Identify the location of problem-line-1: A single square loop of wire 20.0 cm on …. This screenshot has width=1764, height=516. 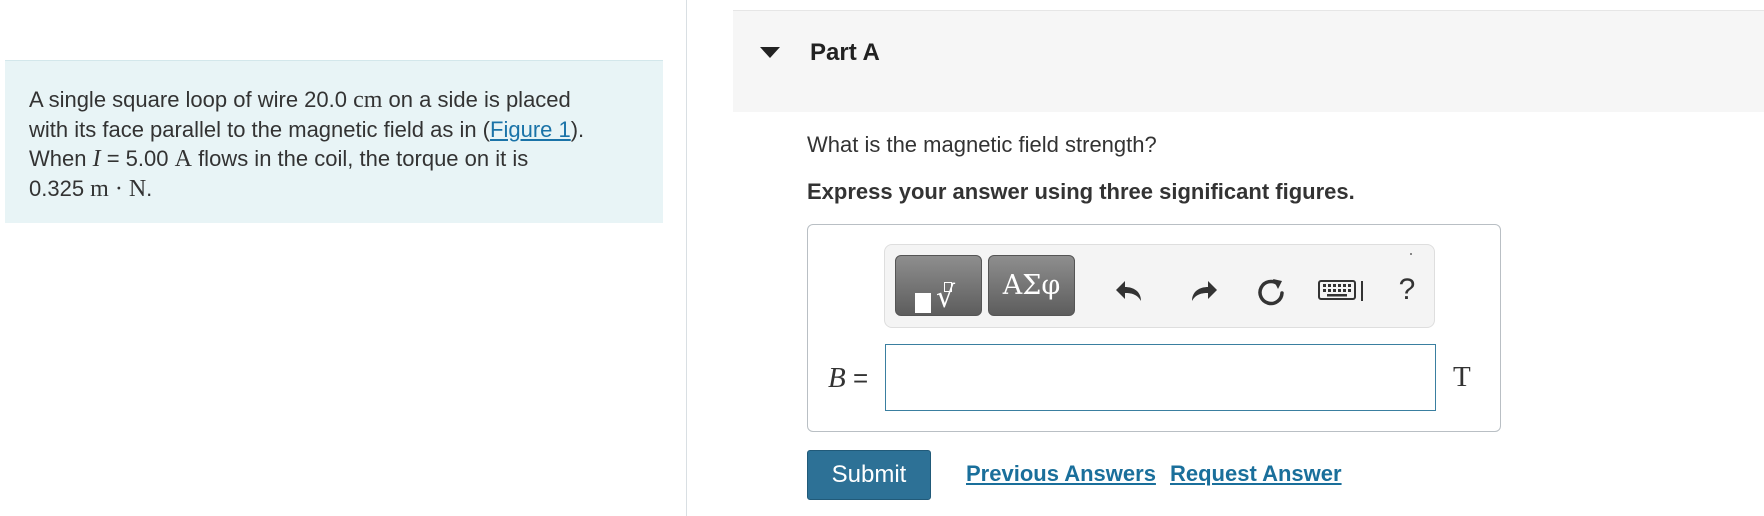
(335, 100).